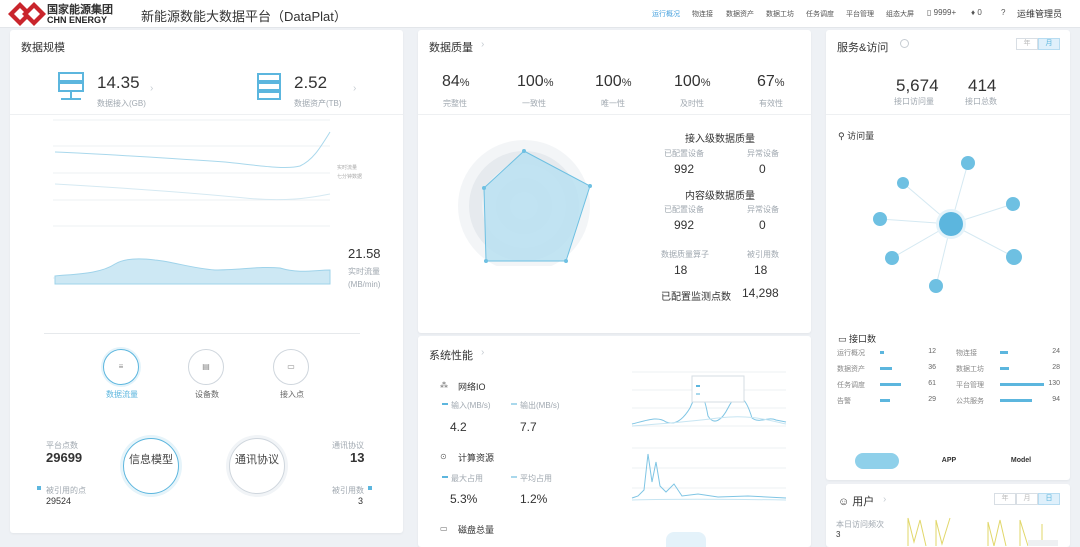 The width and height of the screenshot is (1080, 547). I want to click on consistency-value: 100%, so click(535, 82).